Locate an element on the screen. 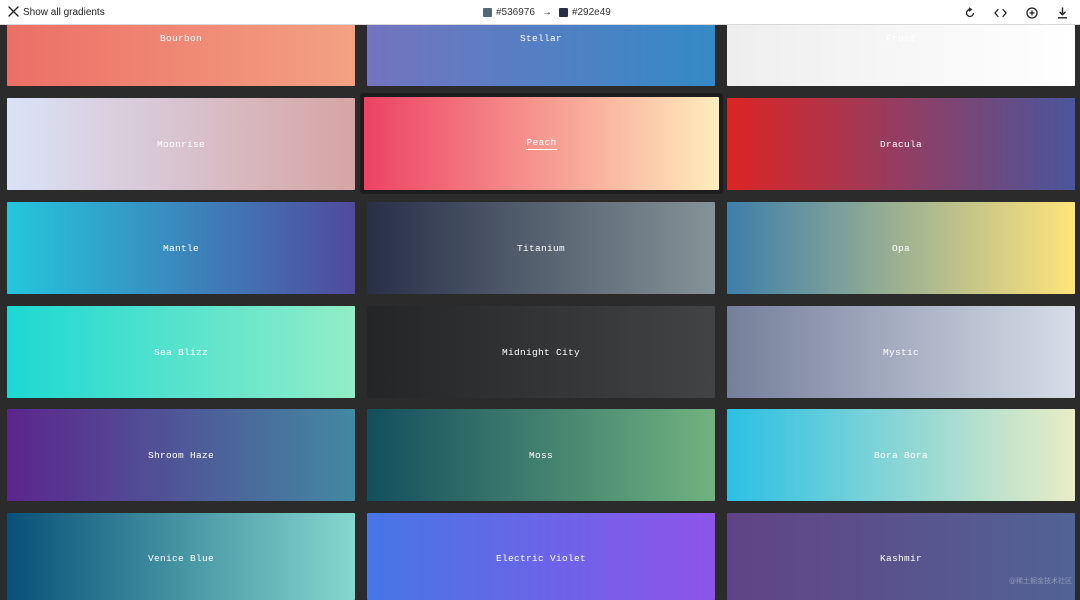 This screenshot has width=1080, height=600. from-color-code: #536976 is located at coordinates (515, 12).